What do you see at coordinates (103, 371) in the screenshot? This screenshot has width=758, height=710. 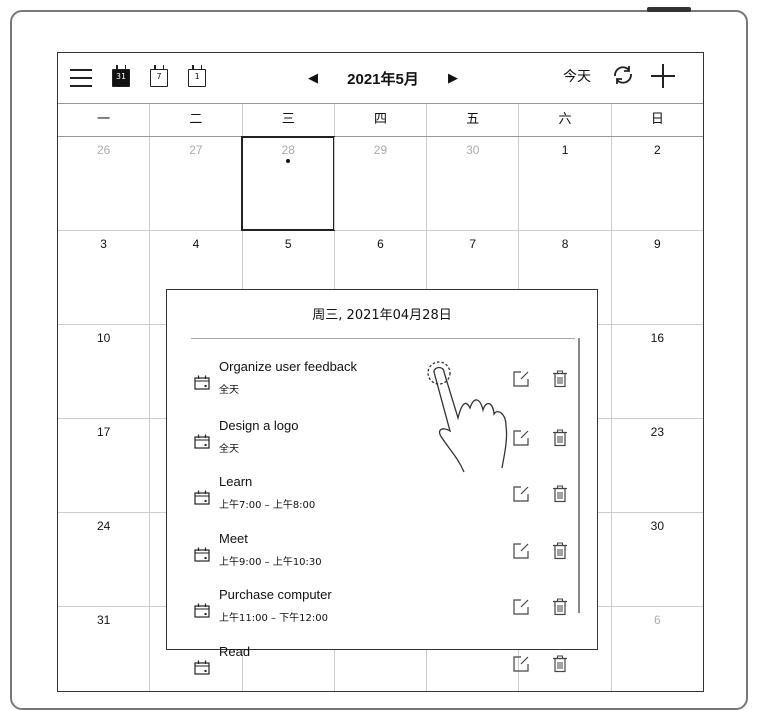 I see `day-cell: 10` at bounding box center [103, 371].